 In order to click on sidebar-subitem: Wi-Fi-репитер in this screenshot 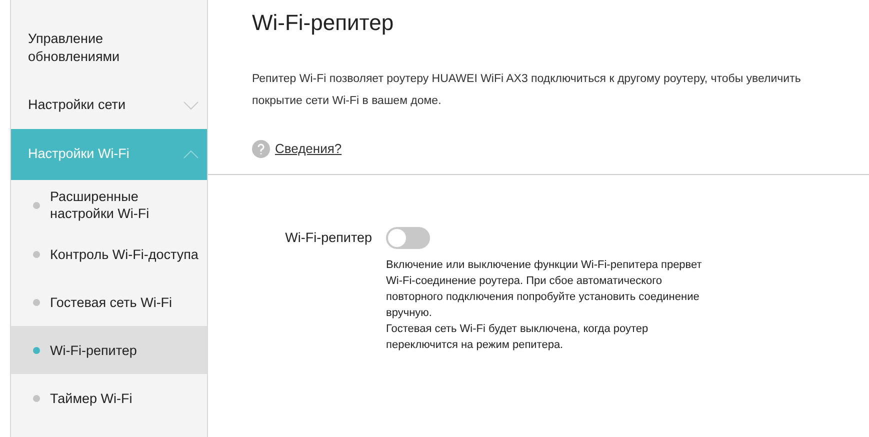, I will do `click(109, 350)`.